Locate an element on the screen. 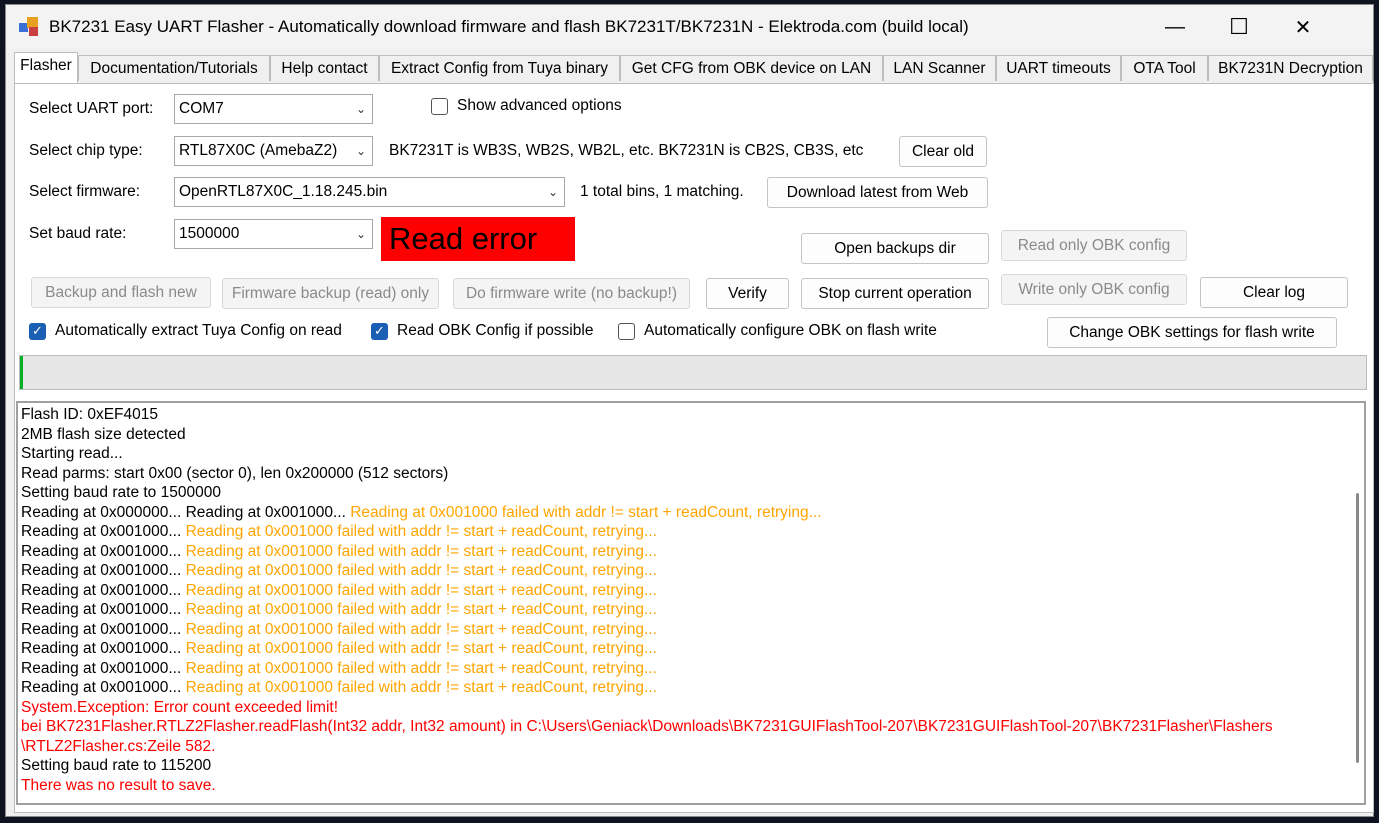  tab-bk7231n-decryption: BK7231N Decryption is located at coordinates (1290, 68).